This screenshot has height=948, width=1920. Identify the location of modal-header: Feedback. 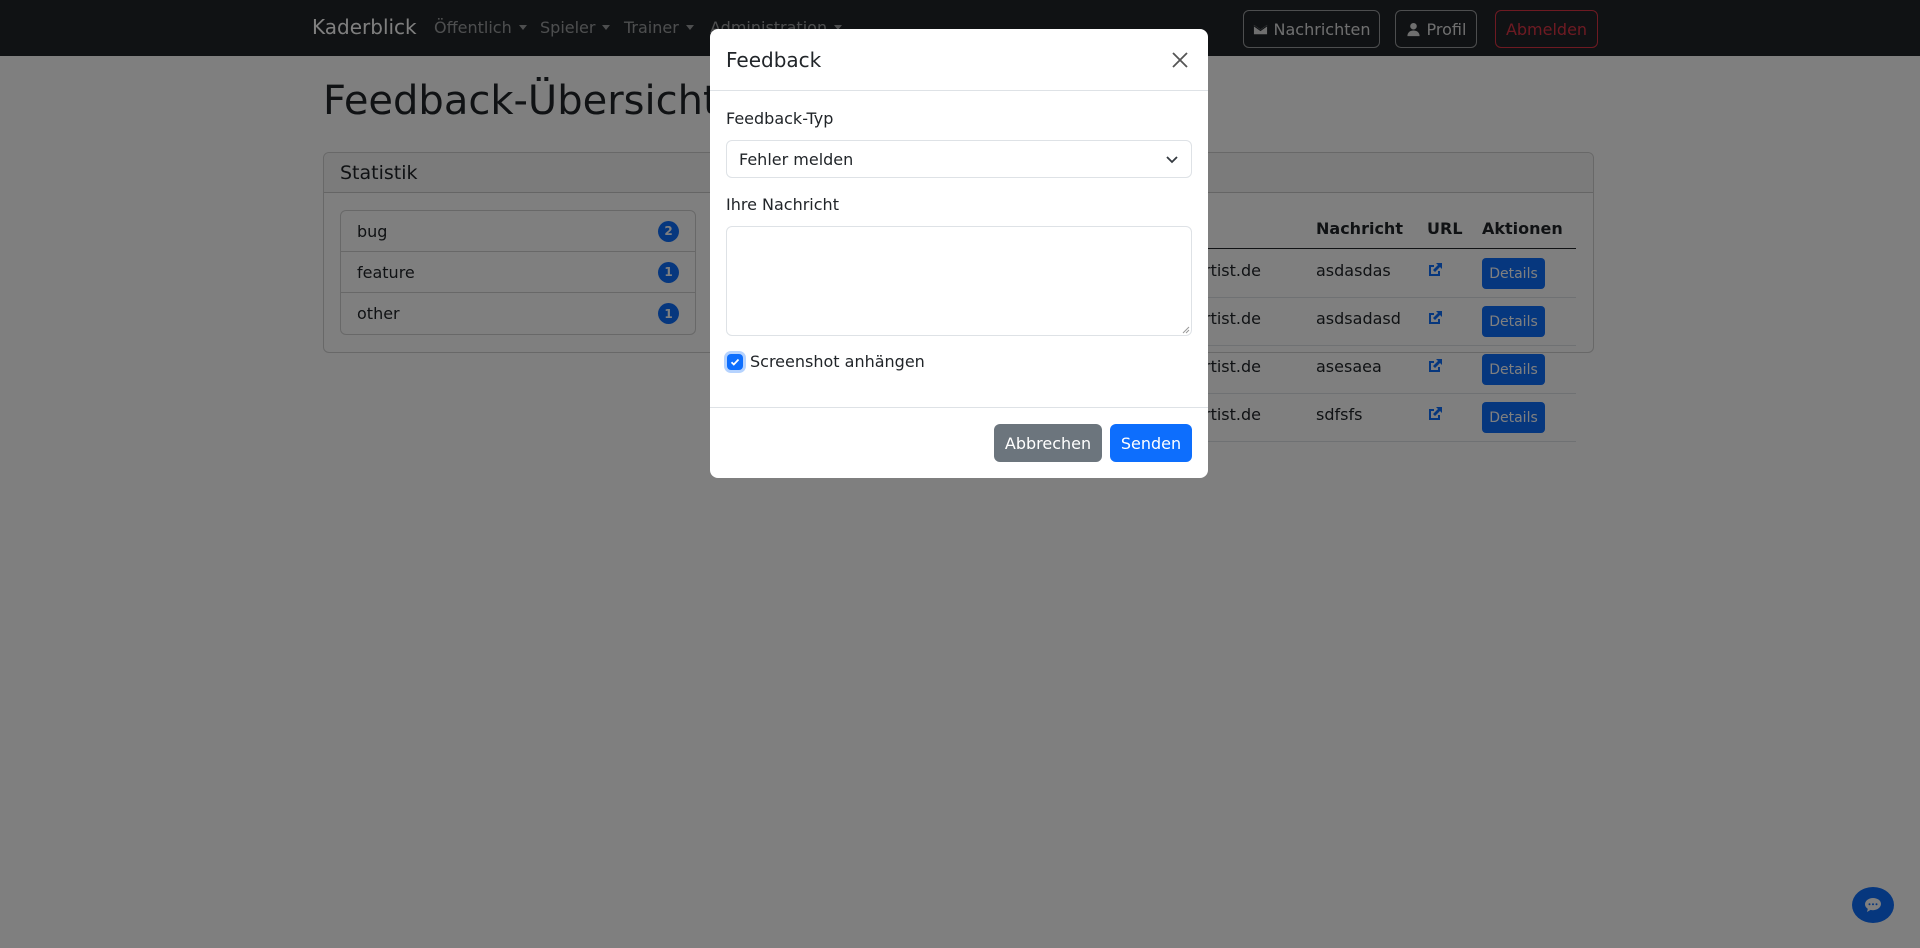
(959, 60).